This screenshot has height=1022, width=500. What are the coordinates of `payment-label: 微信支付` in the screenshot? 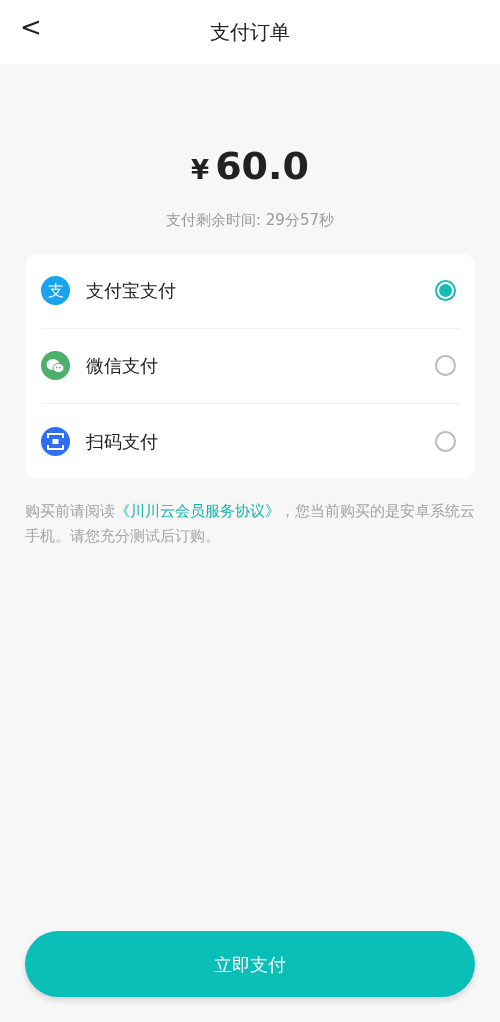 It's located at (122, 366).